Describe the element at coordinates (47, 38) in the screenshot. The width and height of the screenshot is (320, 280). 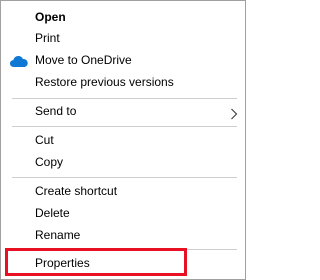
I see `menu-item-label: Print` at that location.